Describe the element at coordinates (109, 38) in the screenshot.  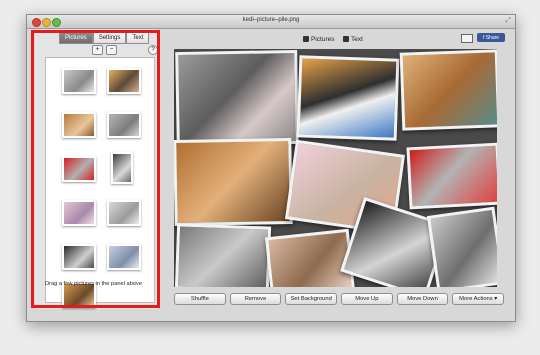
I see `tab-settings: Settings` at that location.